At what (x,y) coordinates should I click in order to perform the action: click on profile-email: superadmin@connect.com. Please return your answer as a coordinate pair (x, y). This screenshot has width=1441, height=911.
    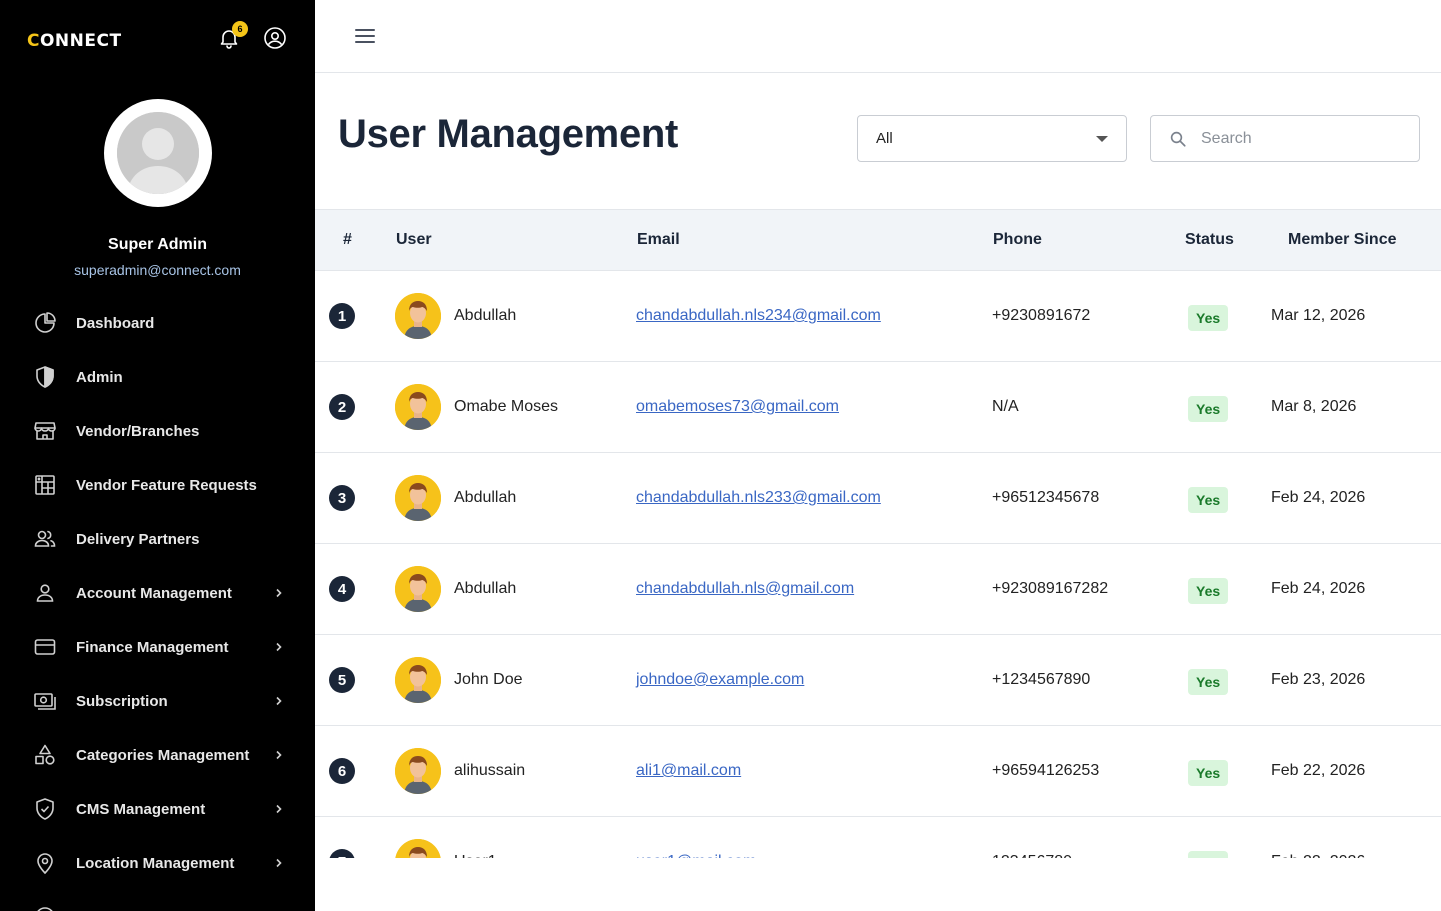
    Looking at the image, I should click on (157, 270).